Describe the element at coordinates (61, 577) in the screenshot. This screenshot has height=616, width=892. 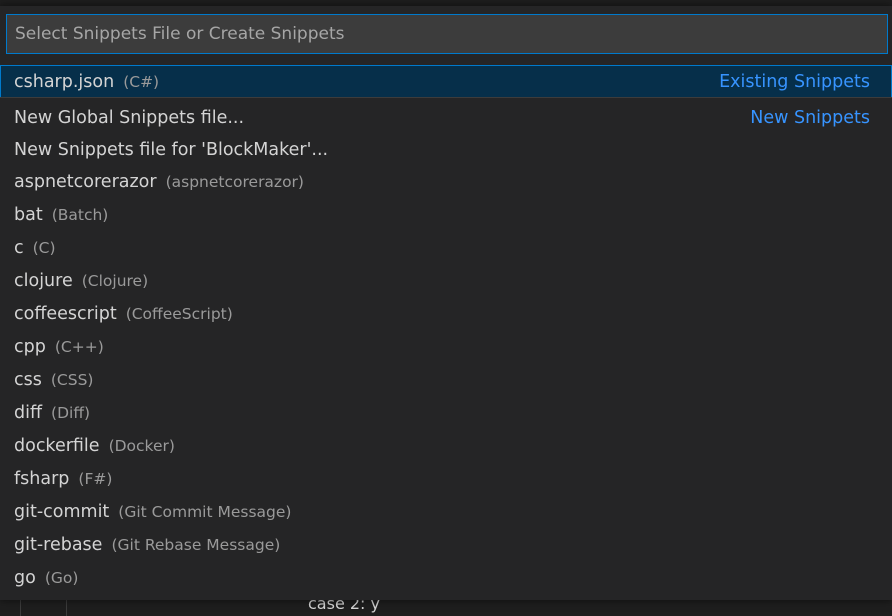
I see `item-description: (Go)` at that location.